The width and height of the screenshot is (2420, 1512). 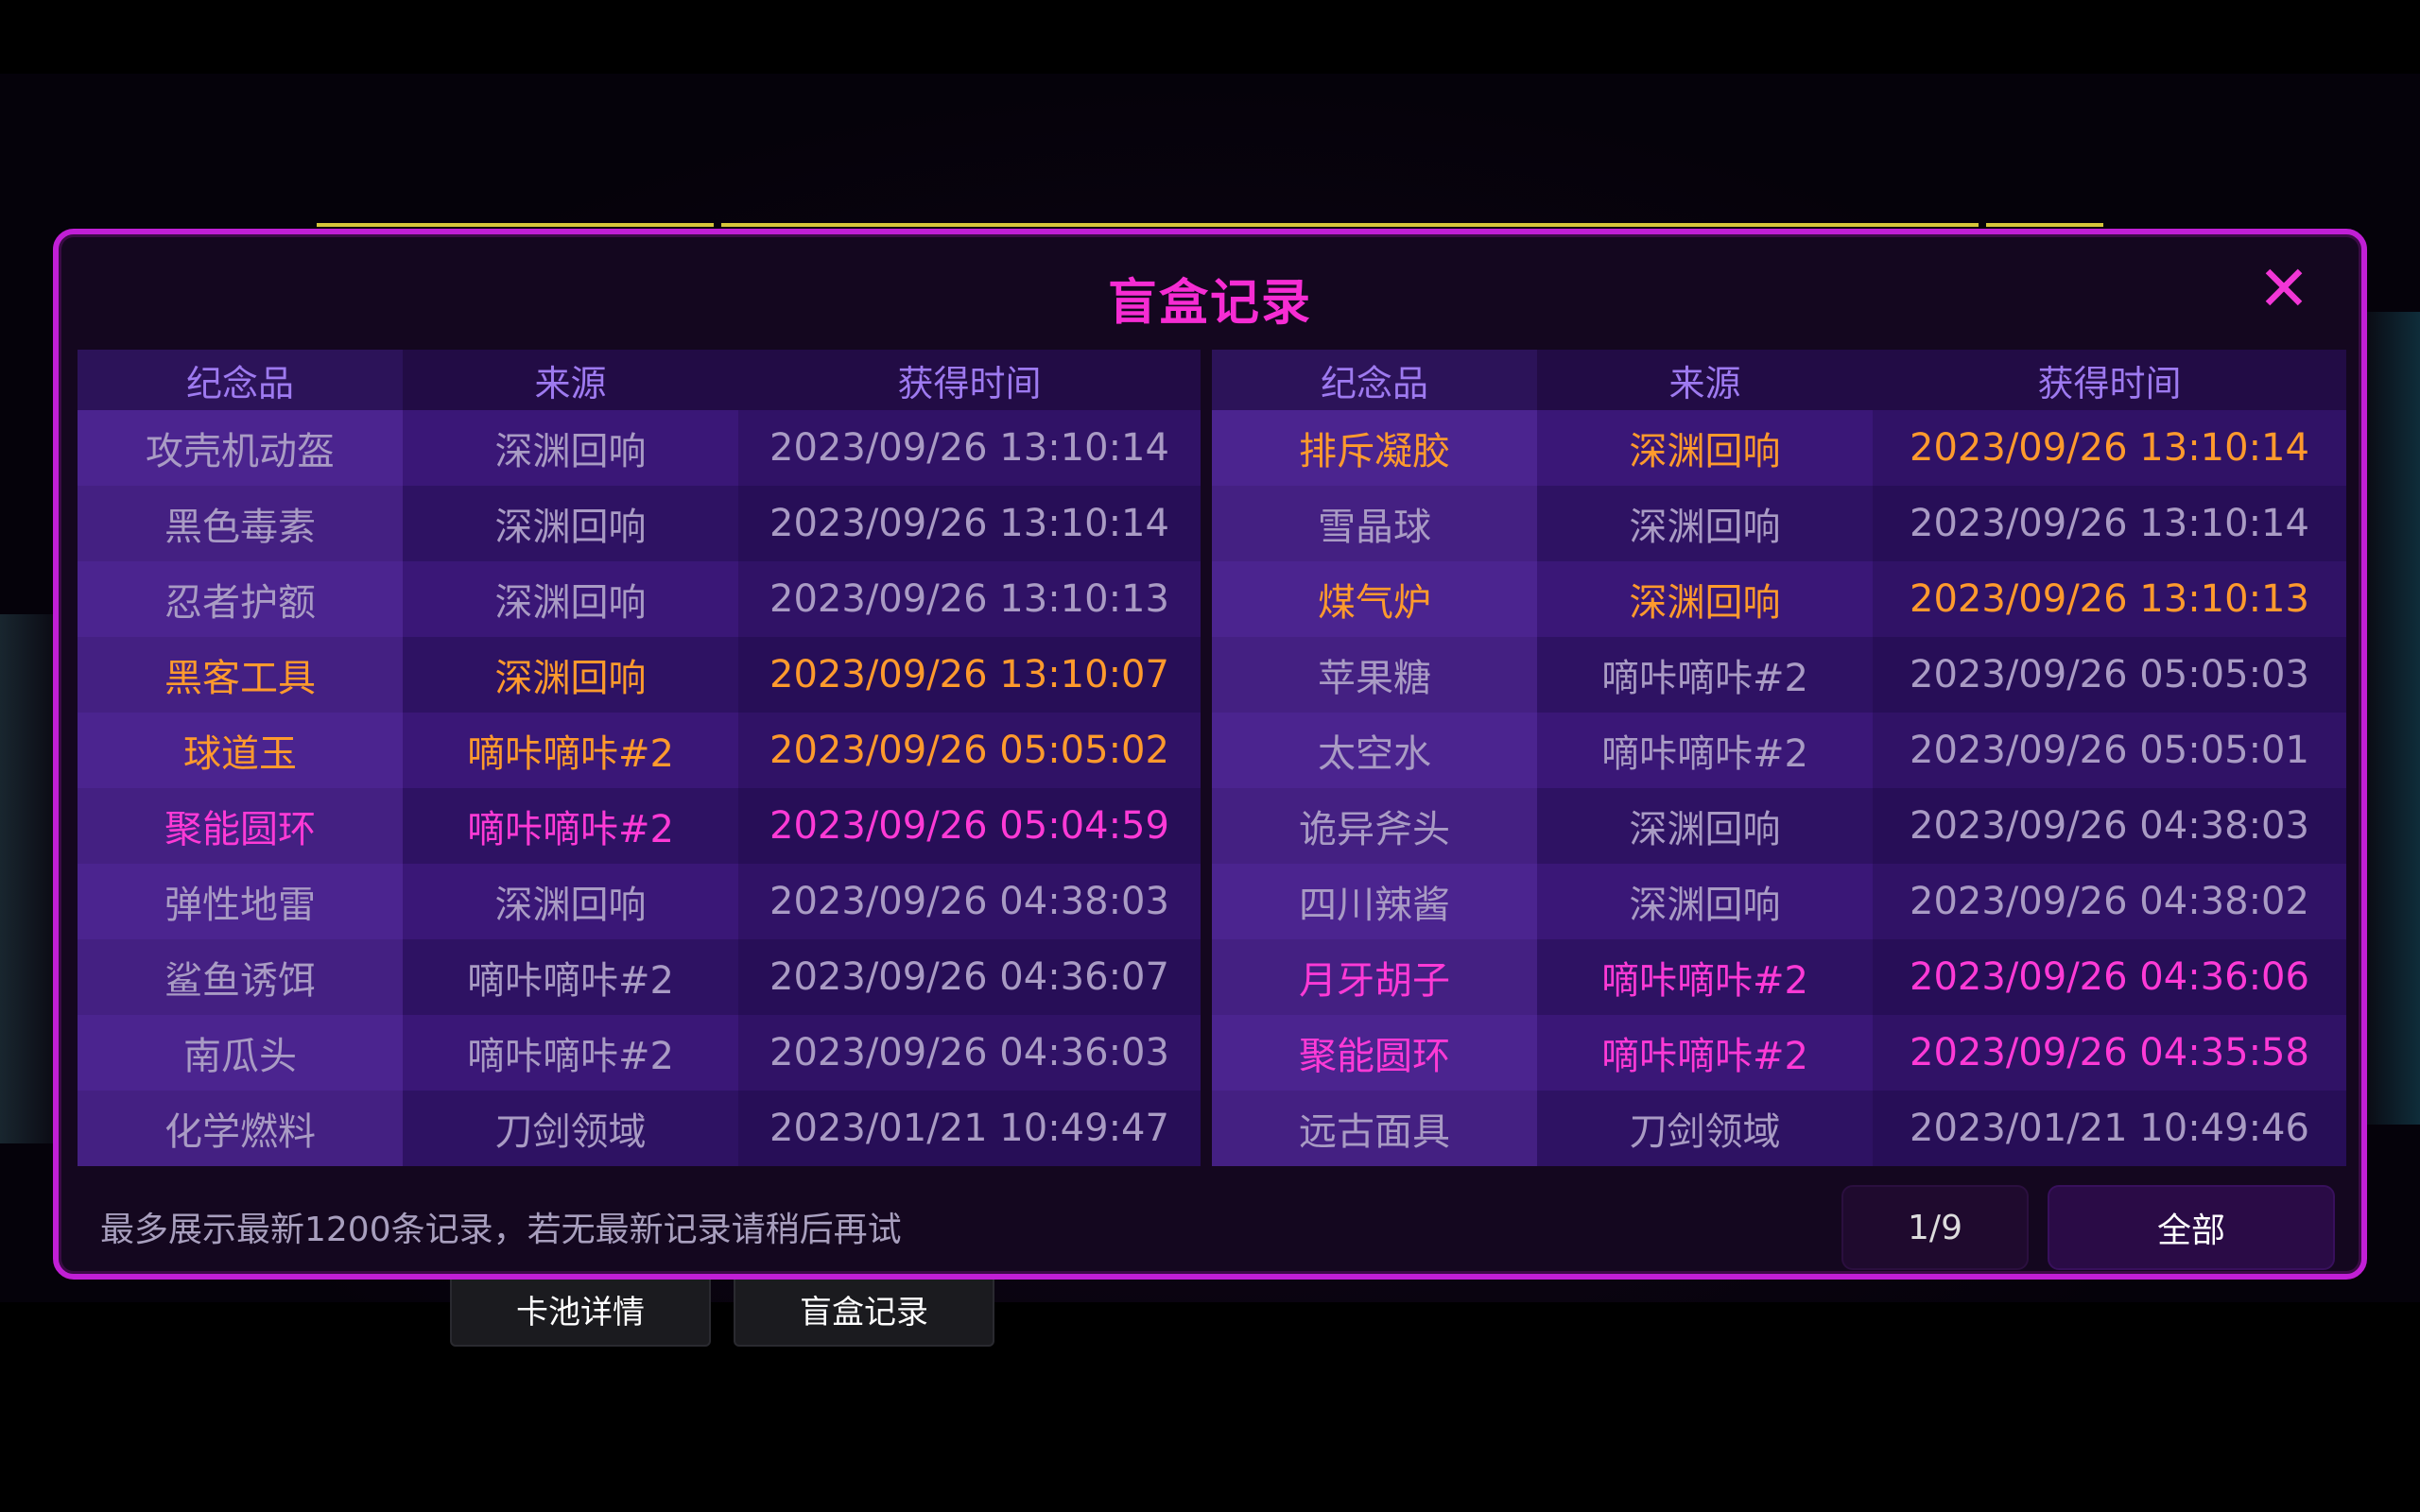 I want to click on table-row: 远古面具 刀剑领域 2023/01/21 10:49:46, so click(x=1779, y=1128).